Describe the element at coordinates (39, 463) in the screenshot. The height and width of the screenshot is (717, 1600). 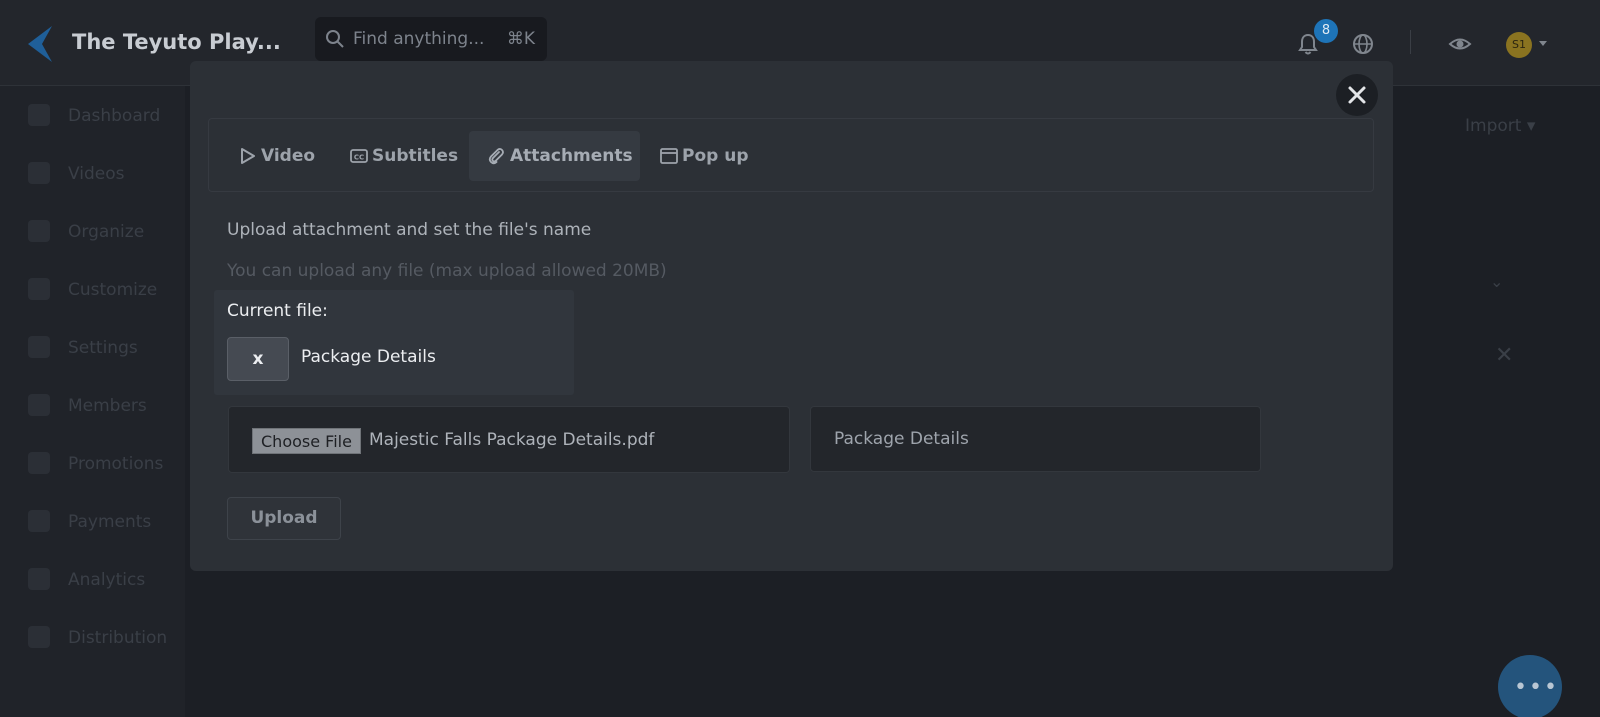
I see `gift-icon` at that location.